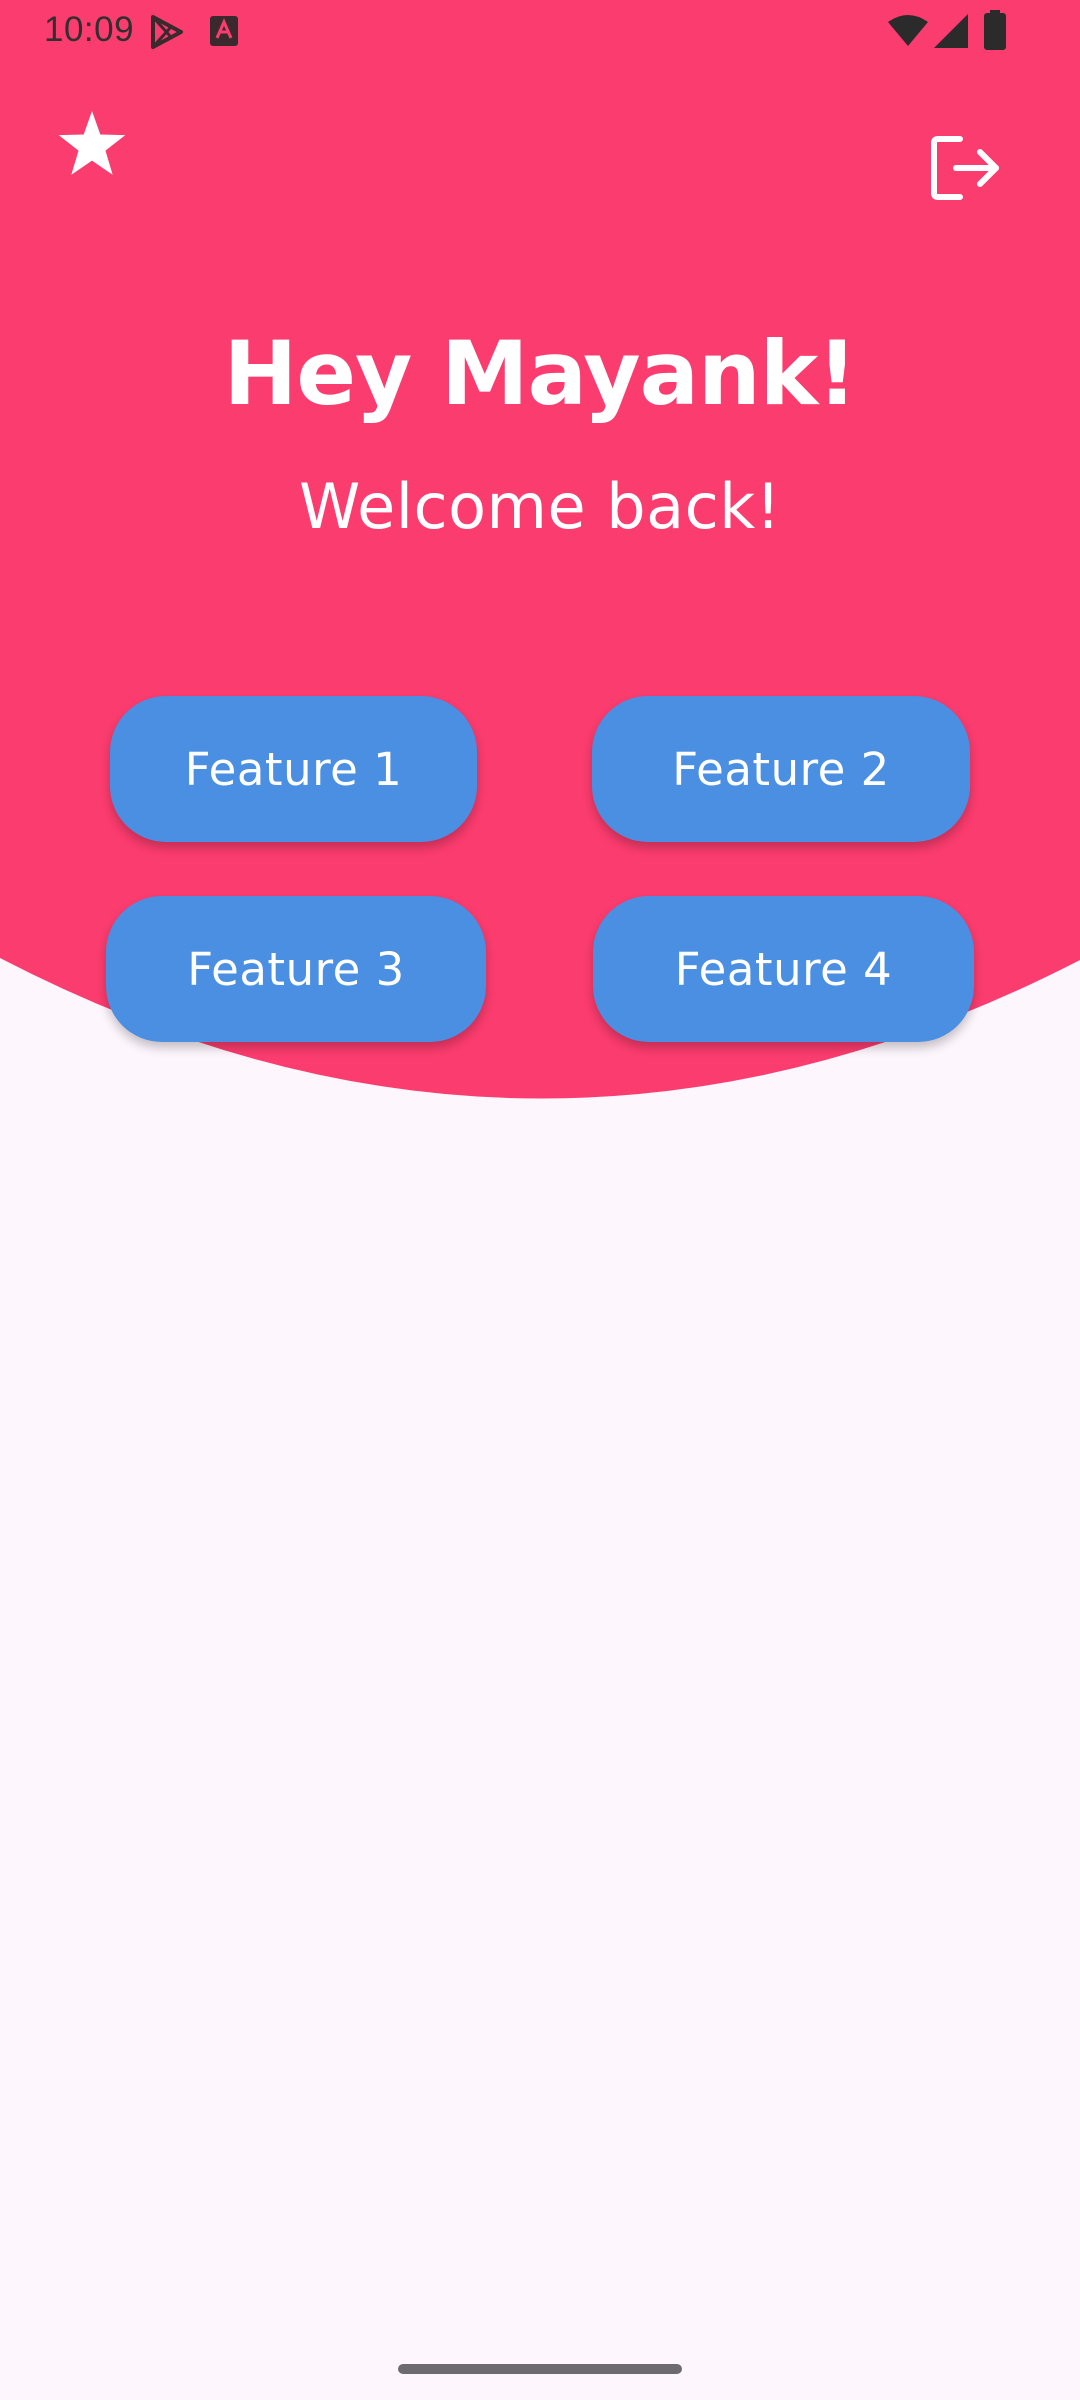 The height and width of the screenshot is (2400, 1080). Describe the element at coordinates (781, 769) in the screenshot. I see `feature-2-button: Feature 2` at that location.